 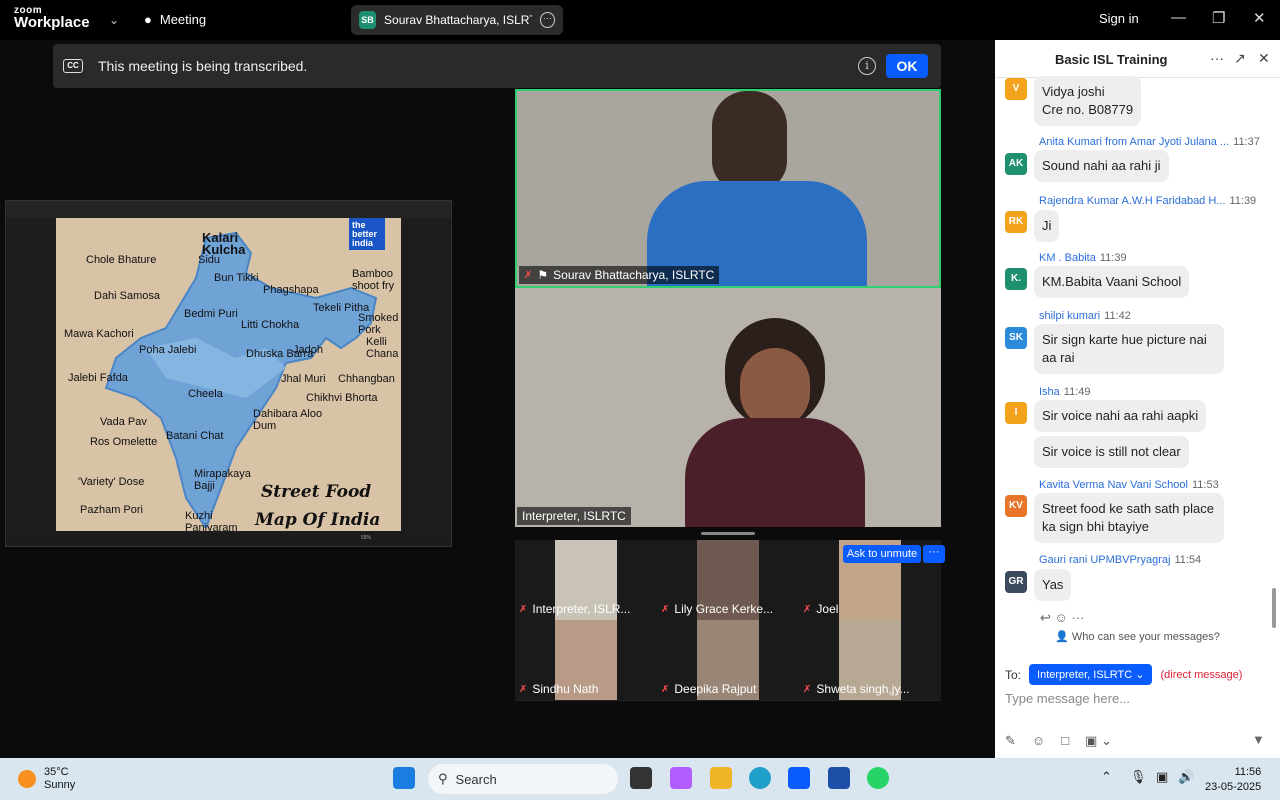 What do you see at coordinates (1016, 89) in the screenshot?
I see `chat-avatar: V` at bounding box center [1016, 89].